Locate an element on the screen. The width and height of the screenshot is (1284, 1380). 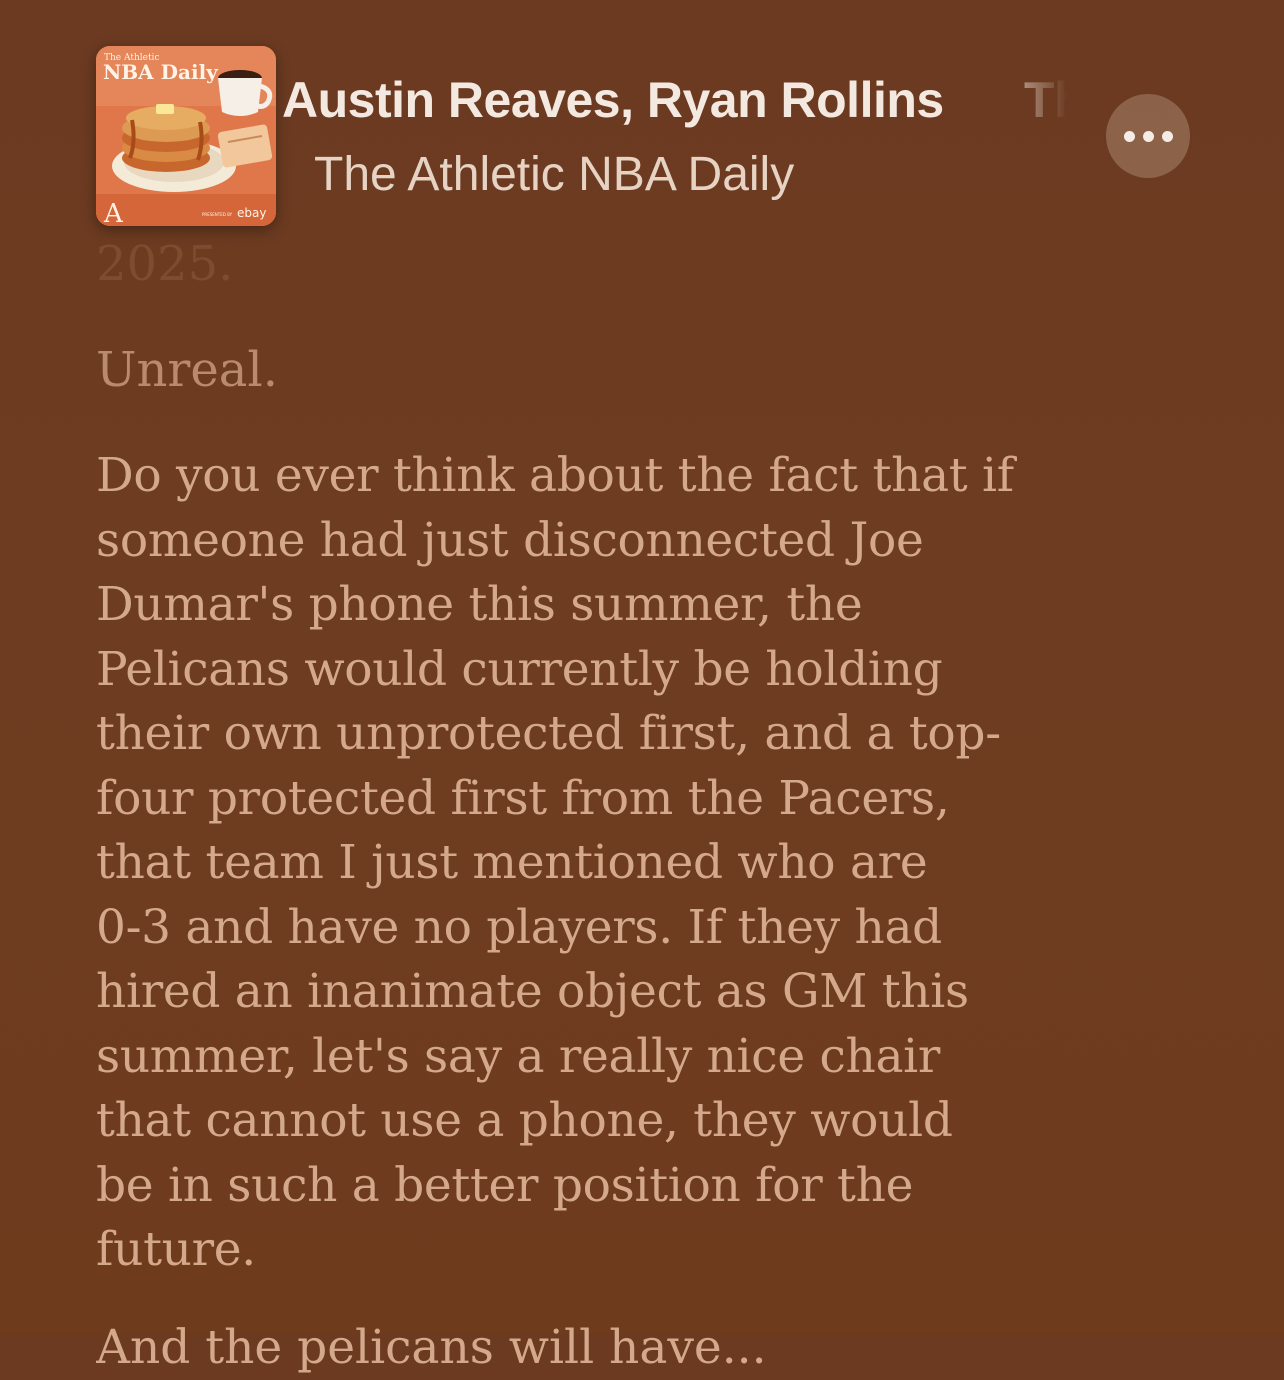
transcript-line: someone had just disconnected Joe is located at coordinates (510, 540).